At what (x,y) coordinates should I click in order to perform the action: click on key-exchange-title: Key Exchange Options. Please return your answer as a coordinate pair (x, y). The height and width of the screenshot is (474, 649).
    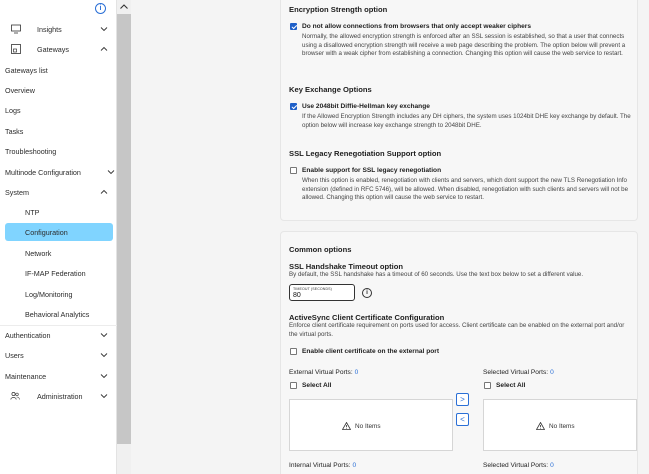
    Looking at the image, I should click on (330, 89).